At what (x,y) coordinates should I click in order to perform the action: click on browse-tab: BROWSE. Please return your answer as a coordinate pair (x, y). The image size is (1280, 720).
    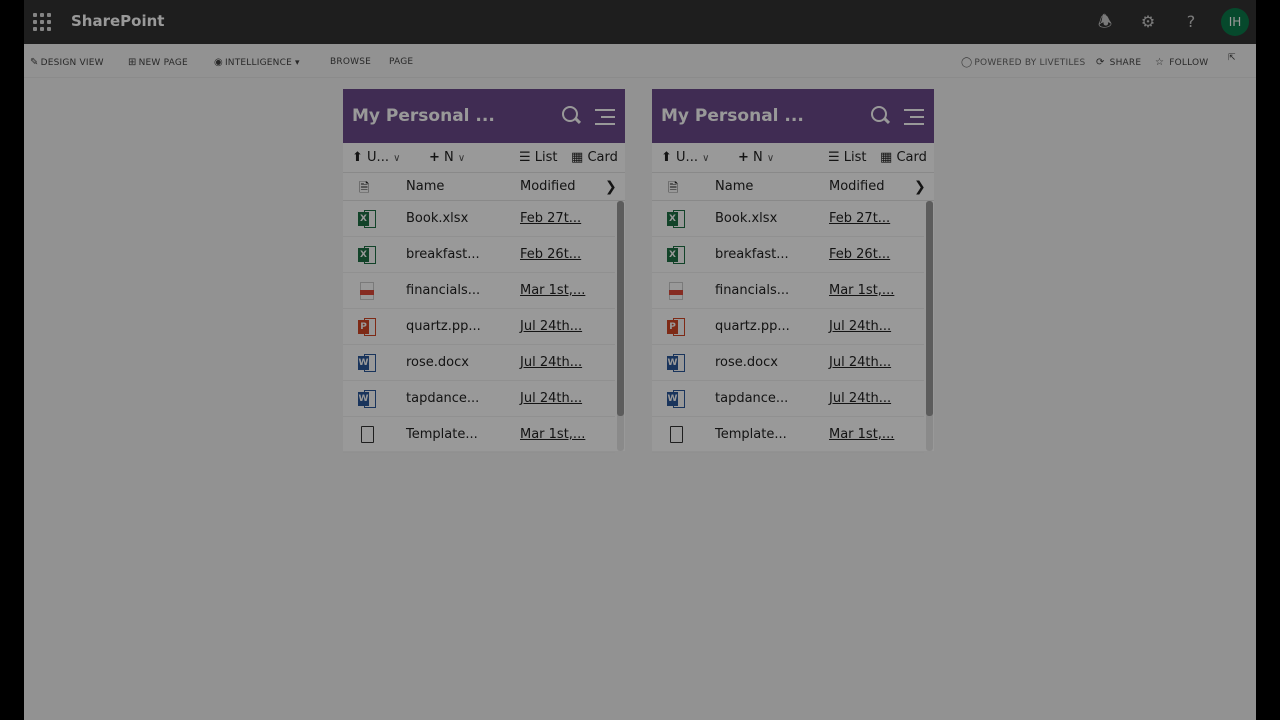
    Looking at the image, I should click on (350, 62).